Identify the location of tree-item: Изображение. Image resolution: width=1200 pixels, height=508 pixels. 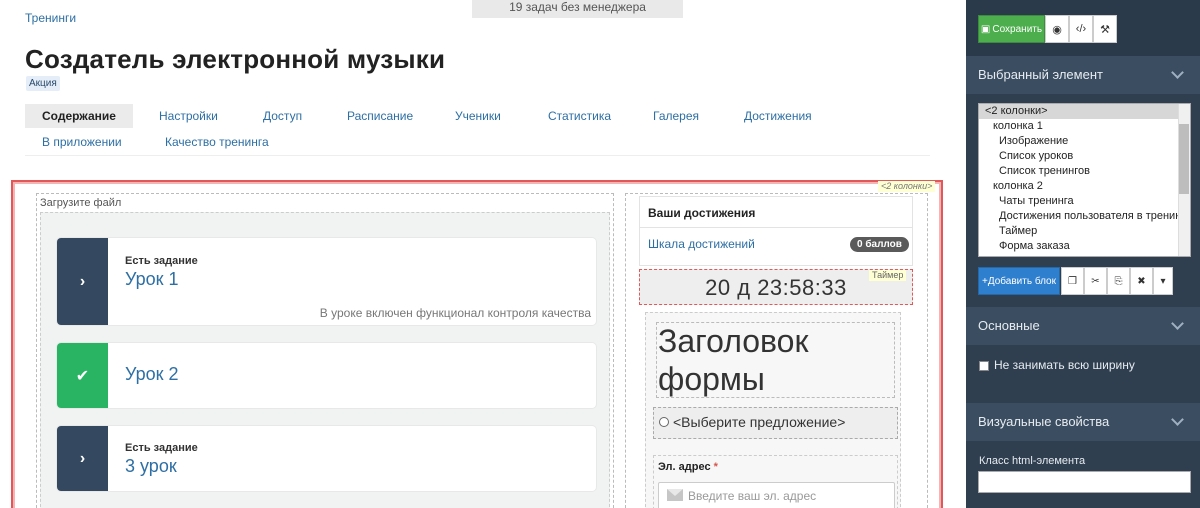
(1084, 141).